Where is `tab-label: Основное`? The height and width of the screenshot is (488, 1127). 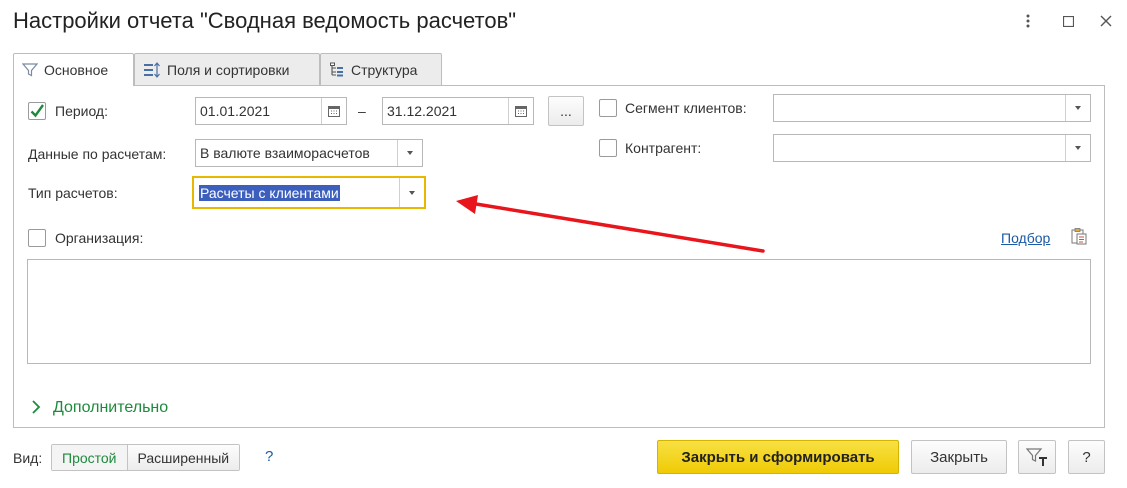
tab-label: Основное is located at coordinates (76, 70).